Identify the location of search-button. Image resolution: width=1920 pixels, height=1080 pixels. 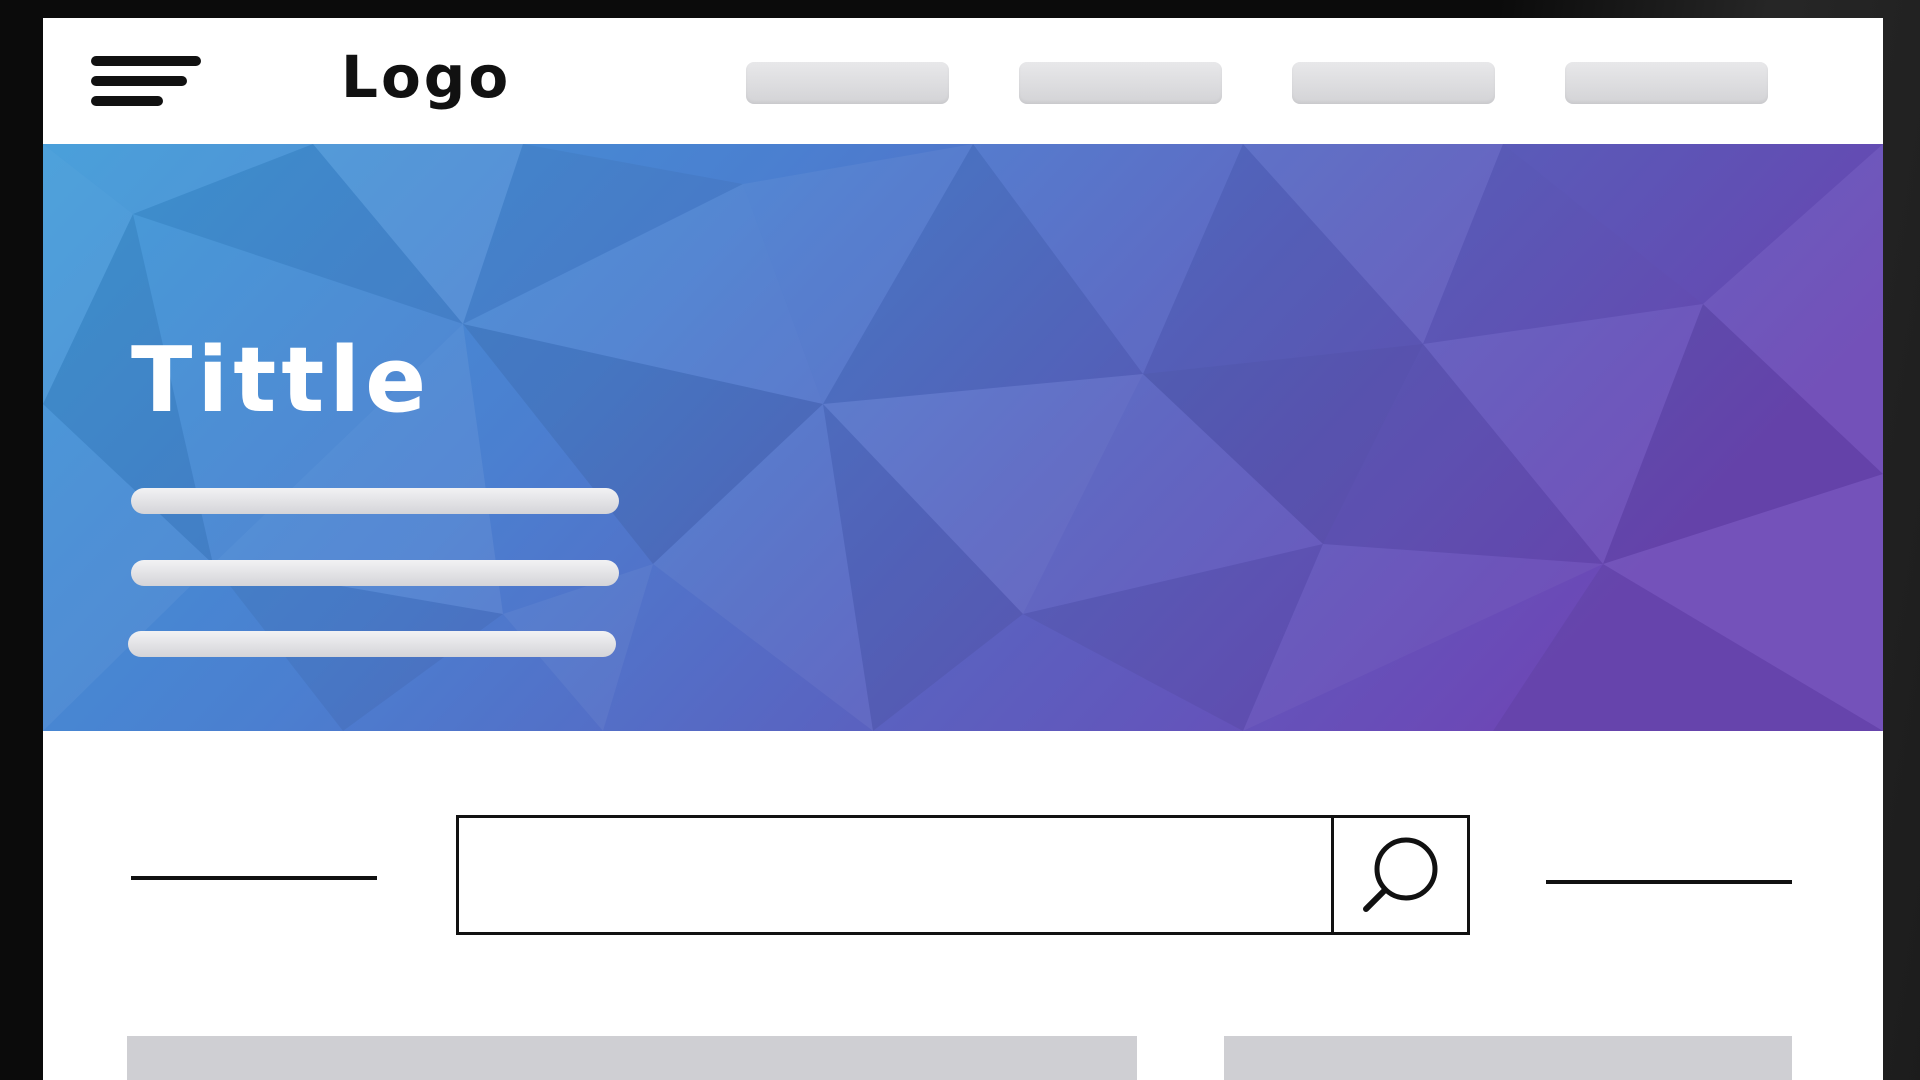
(1399, 875).